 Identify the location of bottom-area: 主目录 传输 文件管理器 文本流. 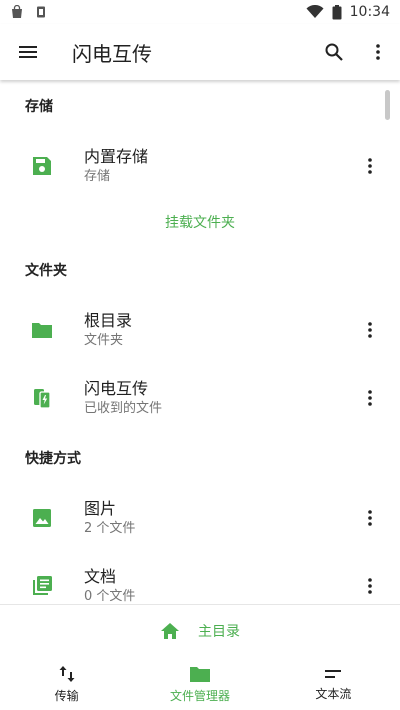
(200, 657).